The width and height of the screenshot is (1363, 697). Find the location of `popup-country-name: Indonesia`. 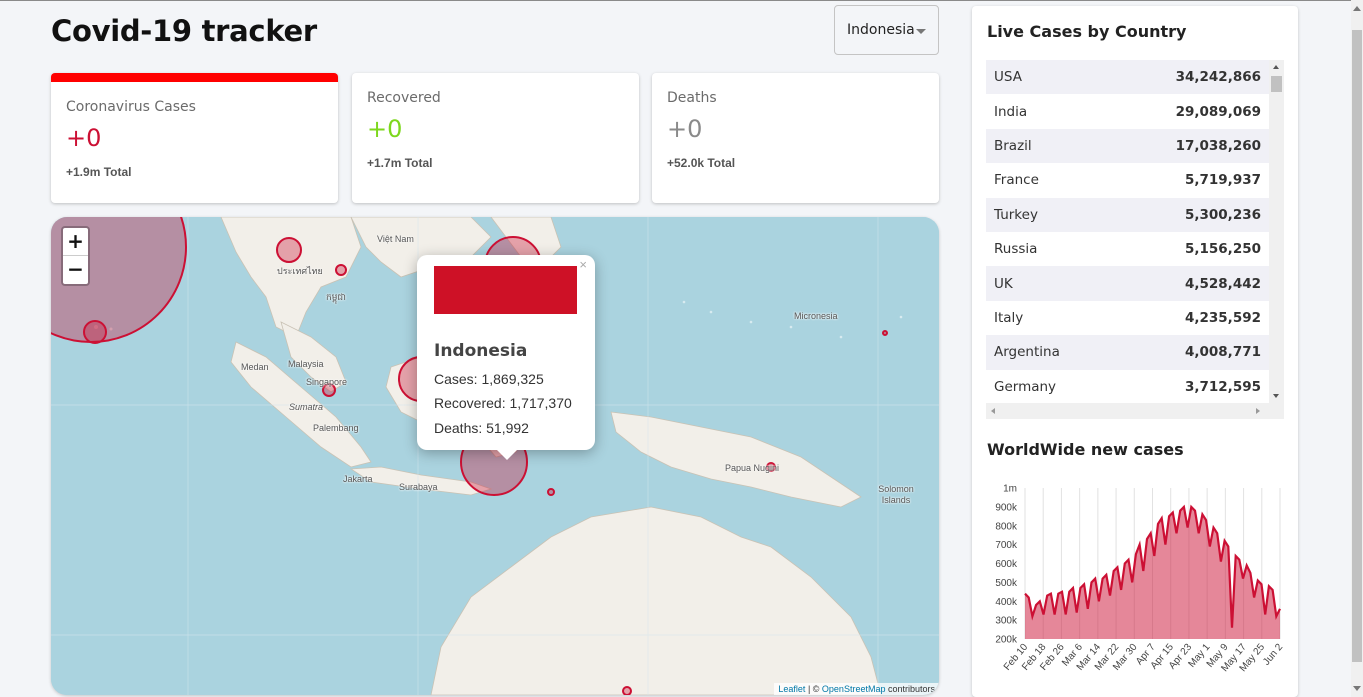

popup-country-name: Indonesia is located at coordinates (481, 351).